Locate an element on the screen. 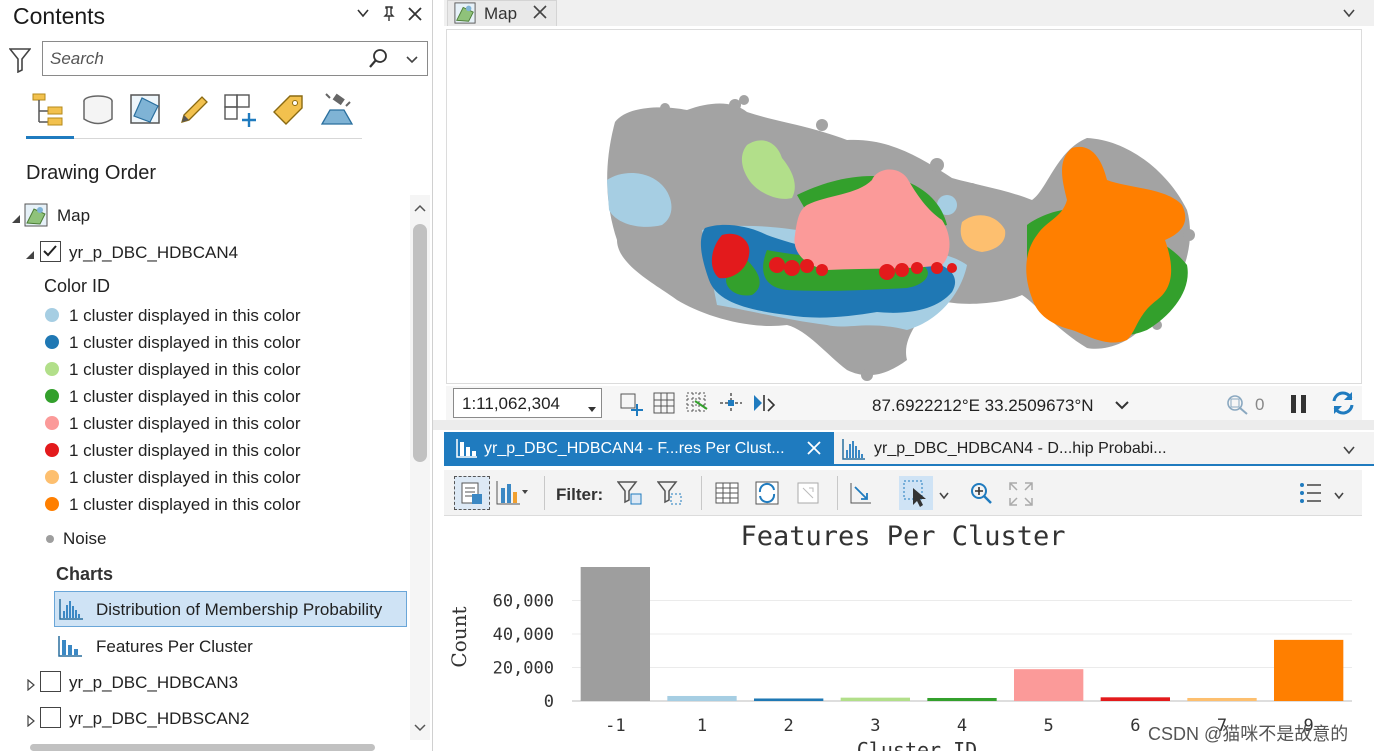 This screenshot has width=1374, height=751. scroll-up-arrow-icon is located at coordinates (420, 209).